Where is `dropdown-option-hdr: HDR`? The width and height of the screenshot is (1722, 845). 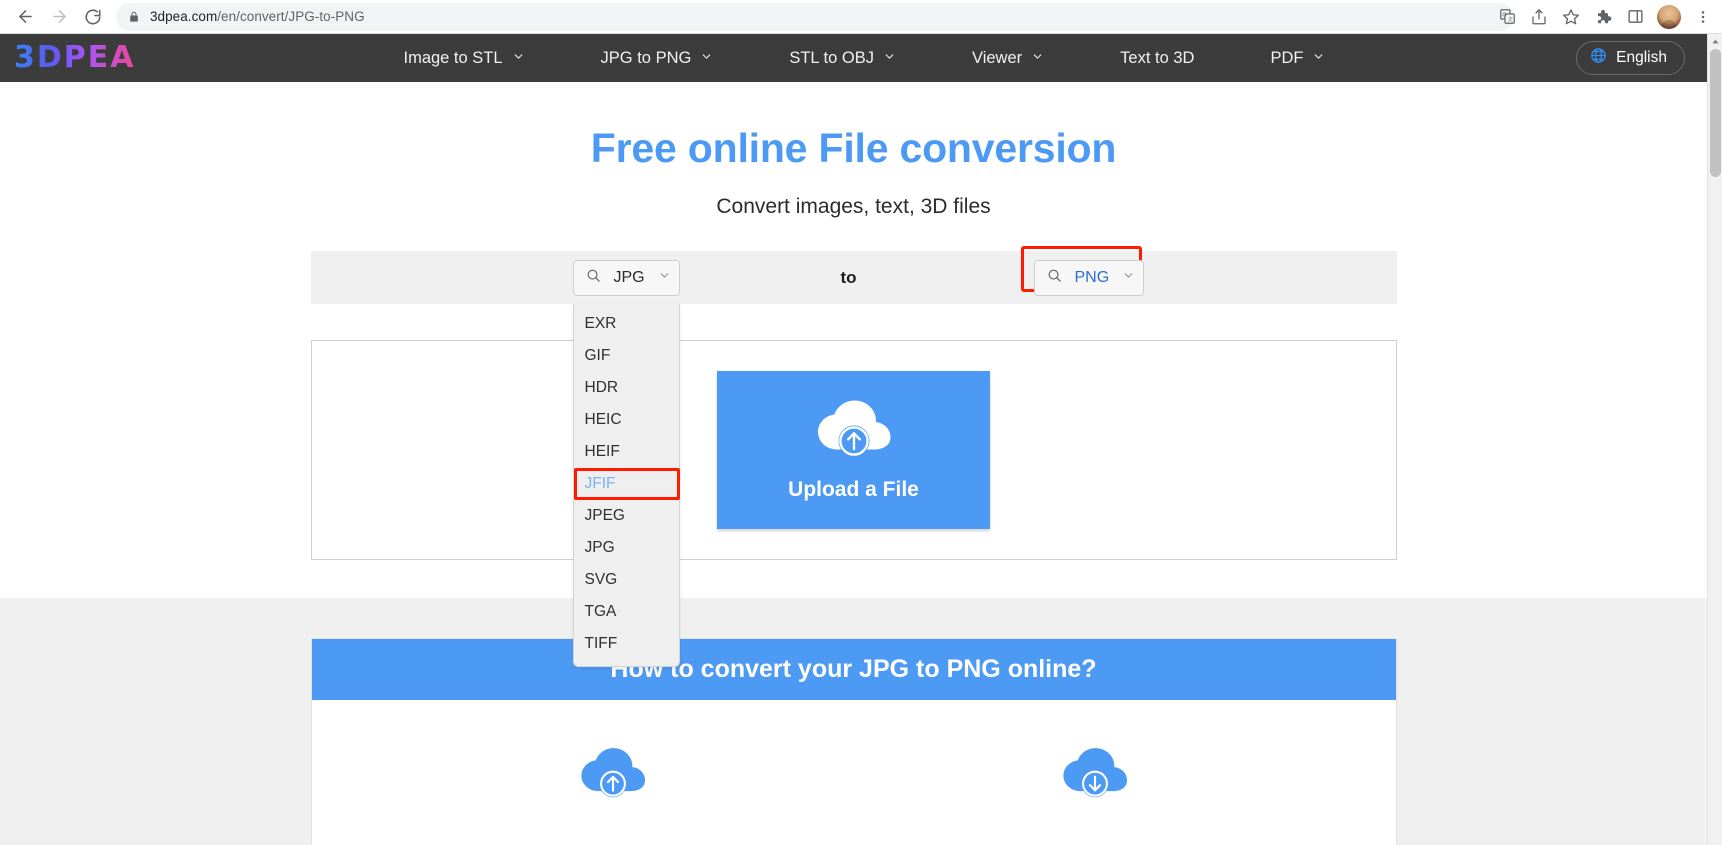
dropdown-option-hdr: HDR is located at coordinates (626, 388).